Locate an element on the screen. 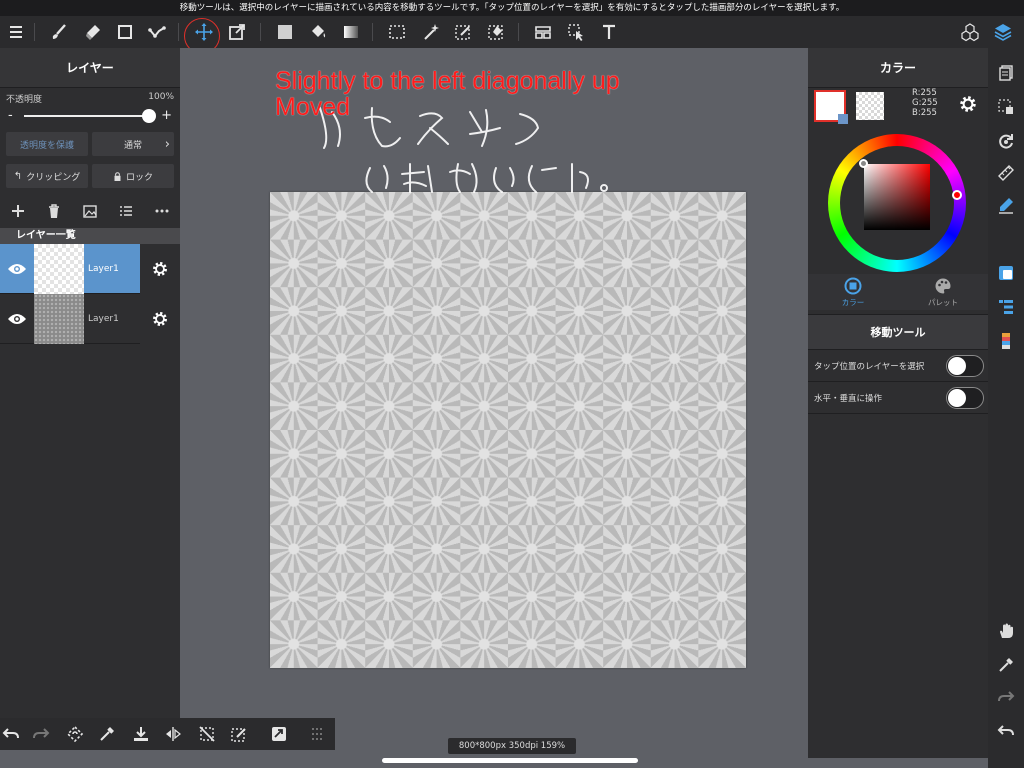  layer-tools is located at coordinates (90, 211).